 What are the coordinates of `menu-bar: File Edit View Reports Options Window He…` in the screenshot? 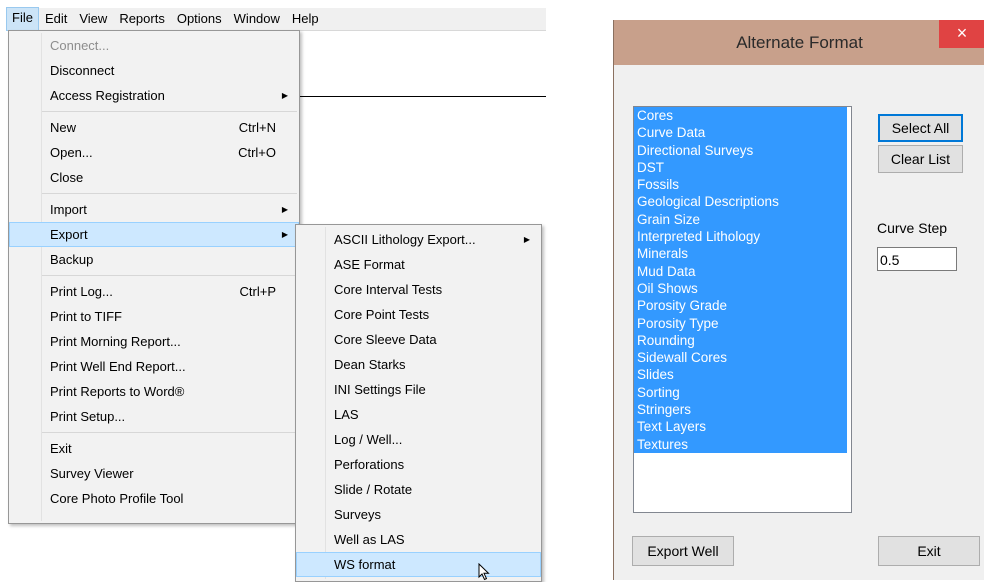 It's located at (276, 19).